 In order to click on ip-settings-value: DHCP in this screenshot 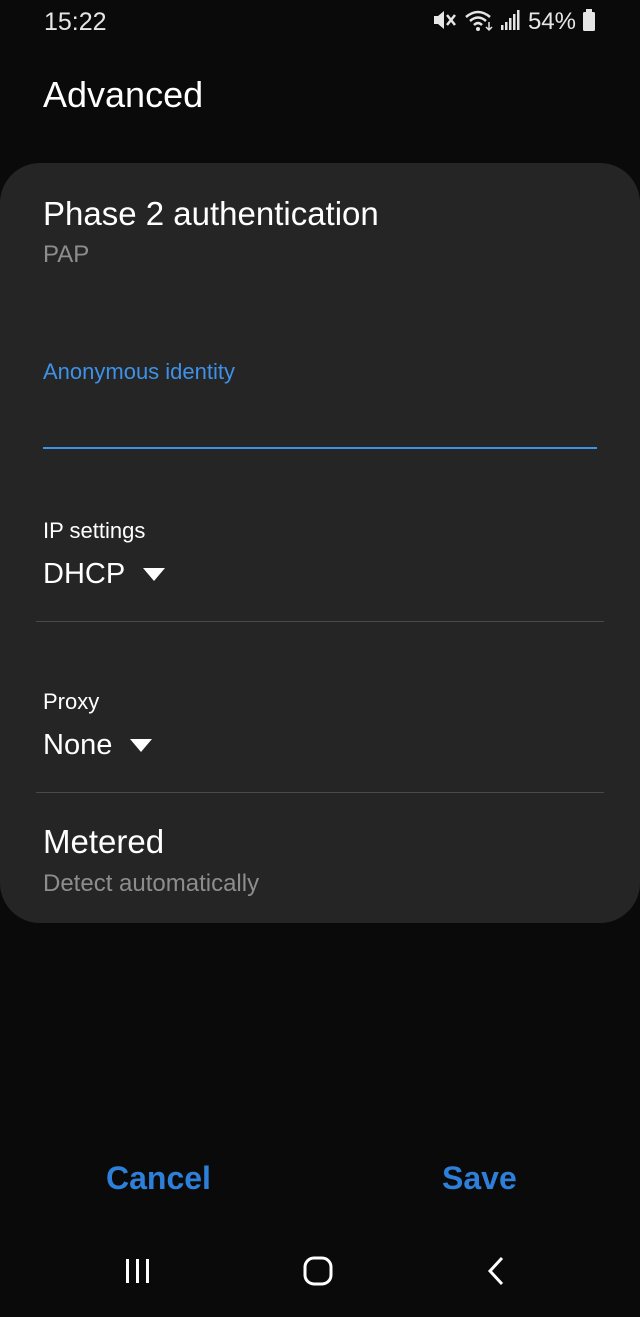, I will do `click(84, 573)`.